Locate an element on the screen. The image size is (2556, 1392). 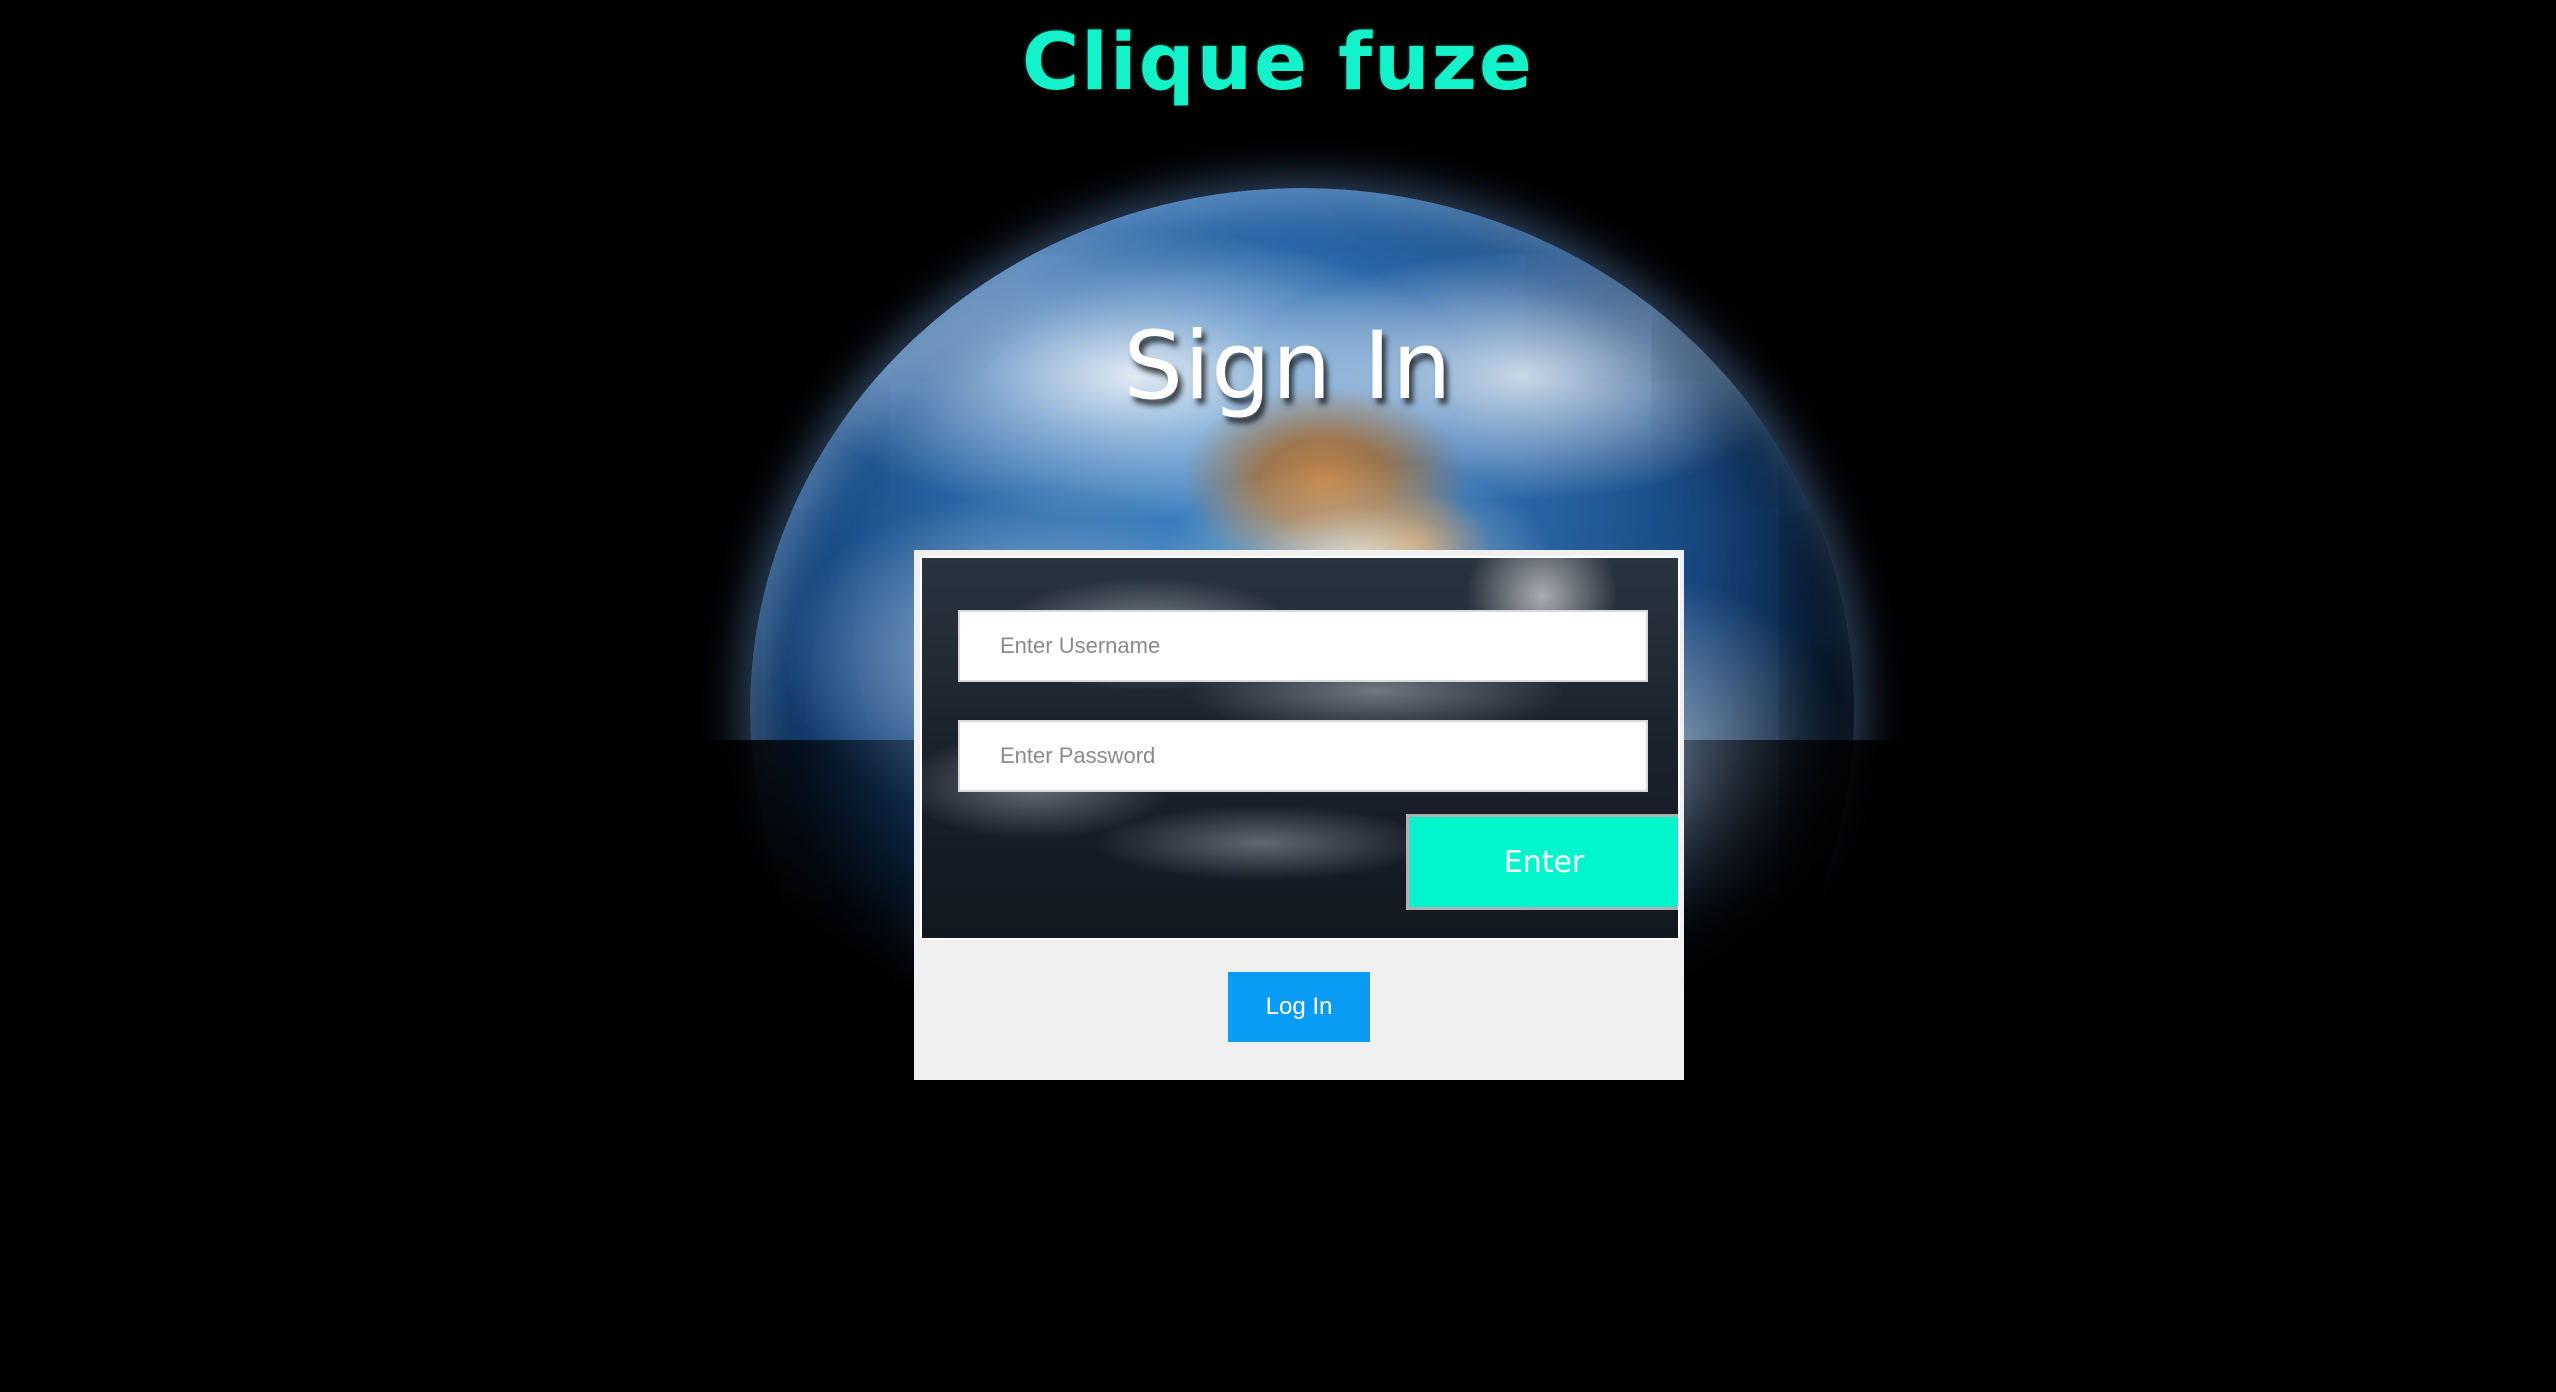
log-in-button: Log In is located at coordinates (1299, 1007).